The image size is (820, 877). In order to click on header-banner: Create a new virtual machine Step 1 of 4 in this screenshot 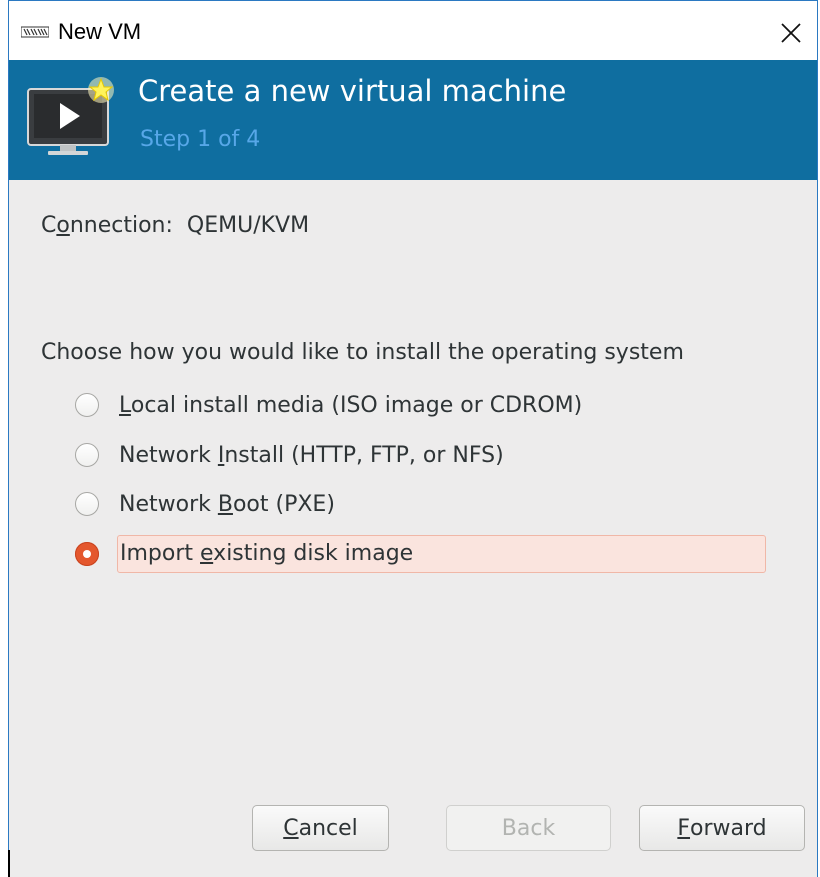, I will do `click(413, 120)`.